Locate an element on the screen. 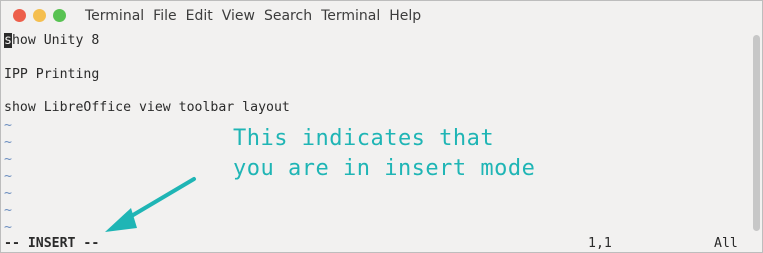  annotation-line-1: This indicates that is located at coordinates (364, 138).